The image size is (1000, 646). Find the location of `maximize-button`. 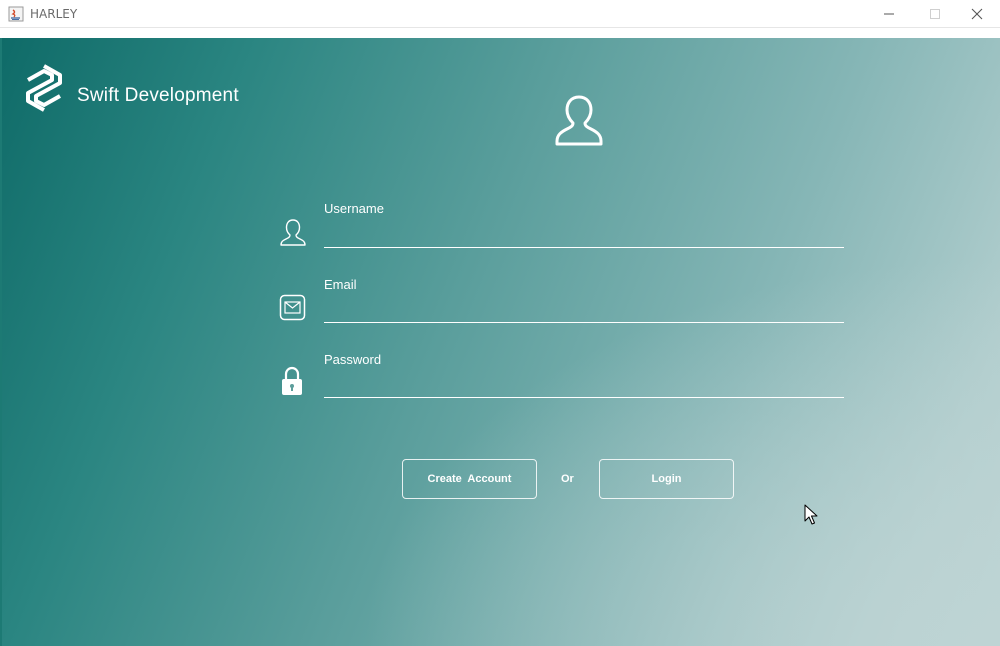

maximize-button is located at coordinates (935, 14).